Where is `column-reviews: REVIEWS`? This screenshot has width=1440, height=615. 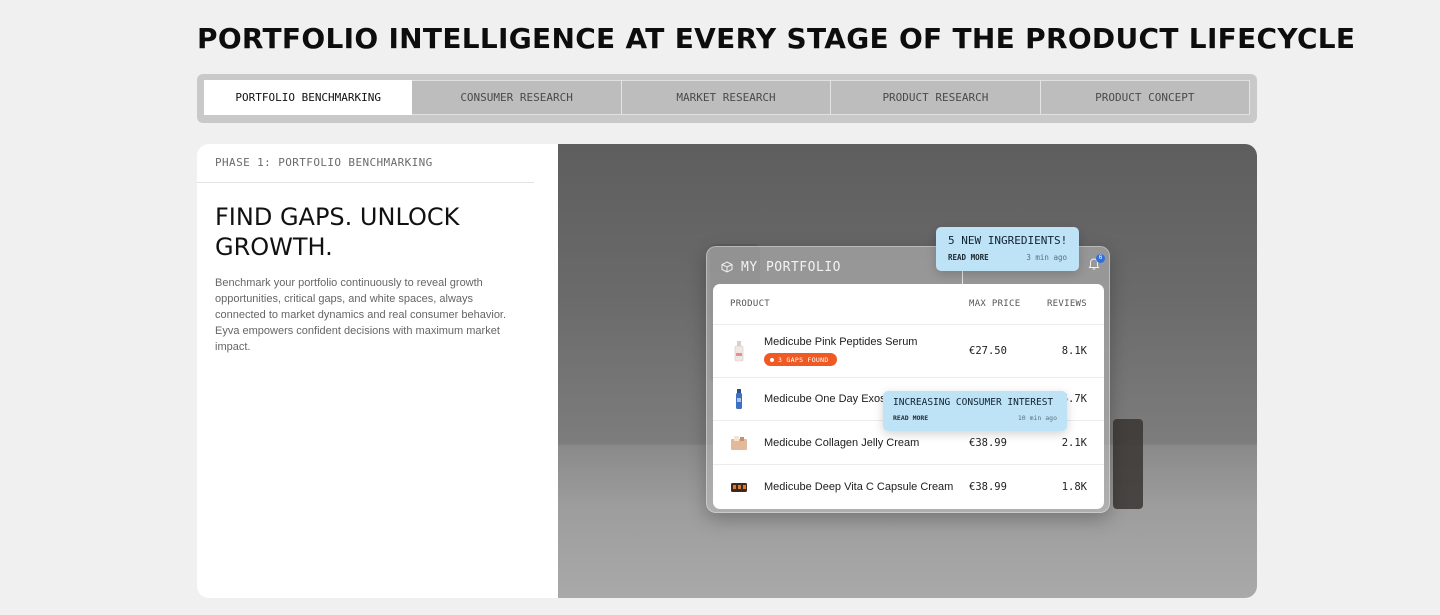 column-reviews: REVIEWS is located at coordinates (1066, 304).